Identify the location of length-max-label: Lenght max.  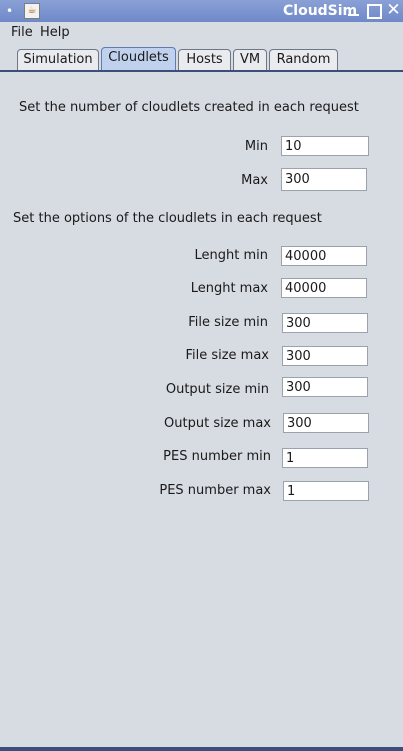
(229, 288).